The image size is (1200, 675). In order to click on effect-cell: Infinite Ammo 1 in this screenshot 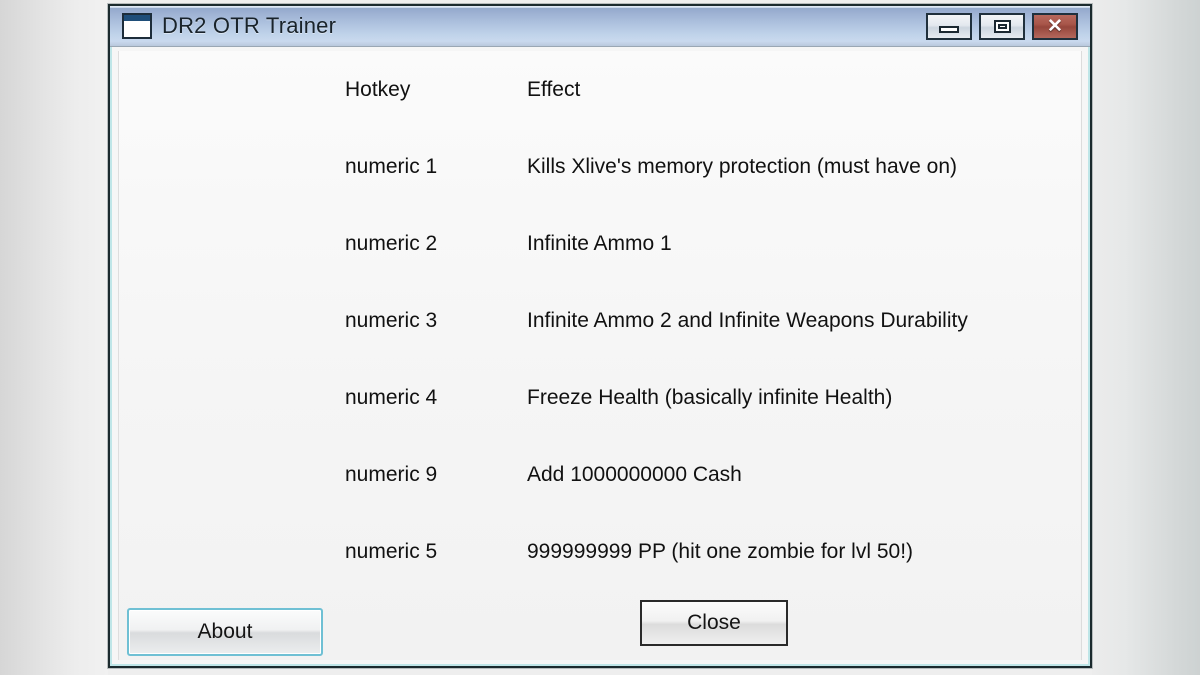, I will do `click(599, 243)`.